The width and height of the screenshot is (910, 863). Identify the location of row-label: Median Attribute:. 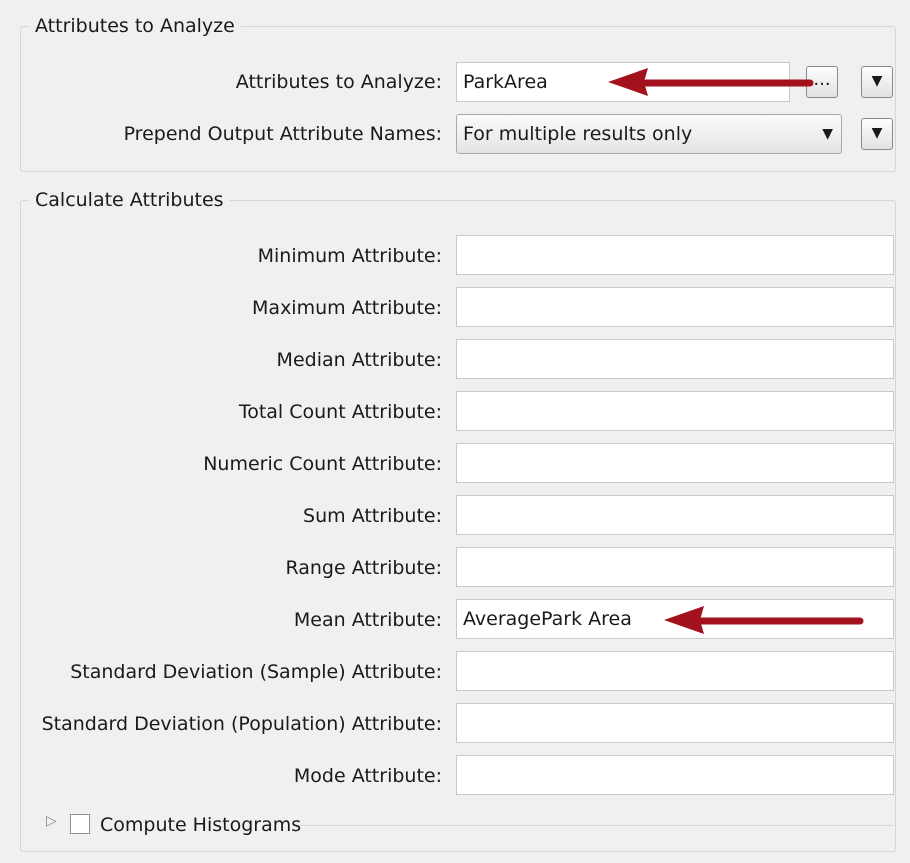
(359, 360).